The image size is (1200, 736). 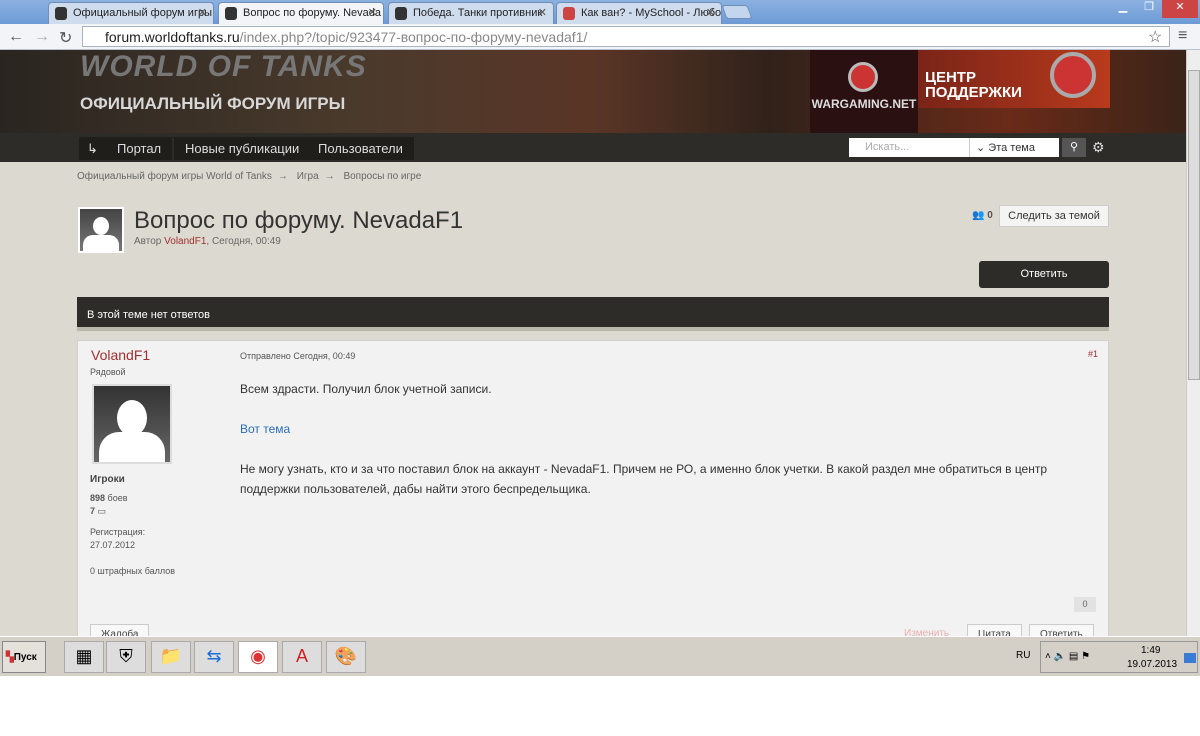 I want to click on gear-icon: ⚙, so click(x=1098, y=147).